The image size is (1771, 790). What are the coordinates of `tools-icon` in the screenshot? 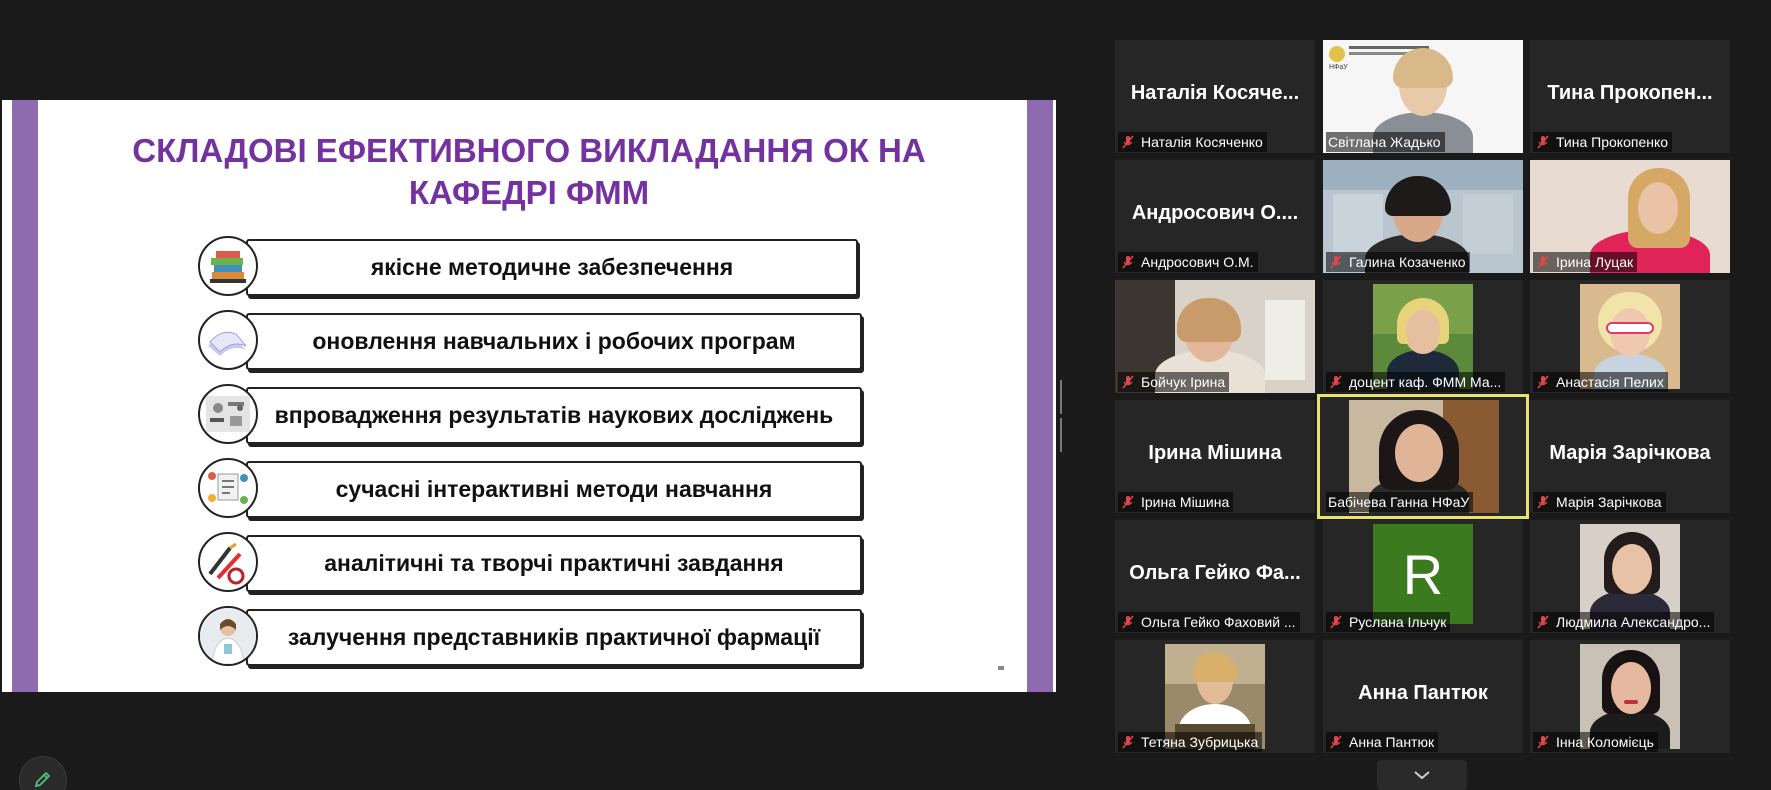 It's located at (228, 562).